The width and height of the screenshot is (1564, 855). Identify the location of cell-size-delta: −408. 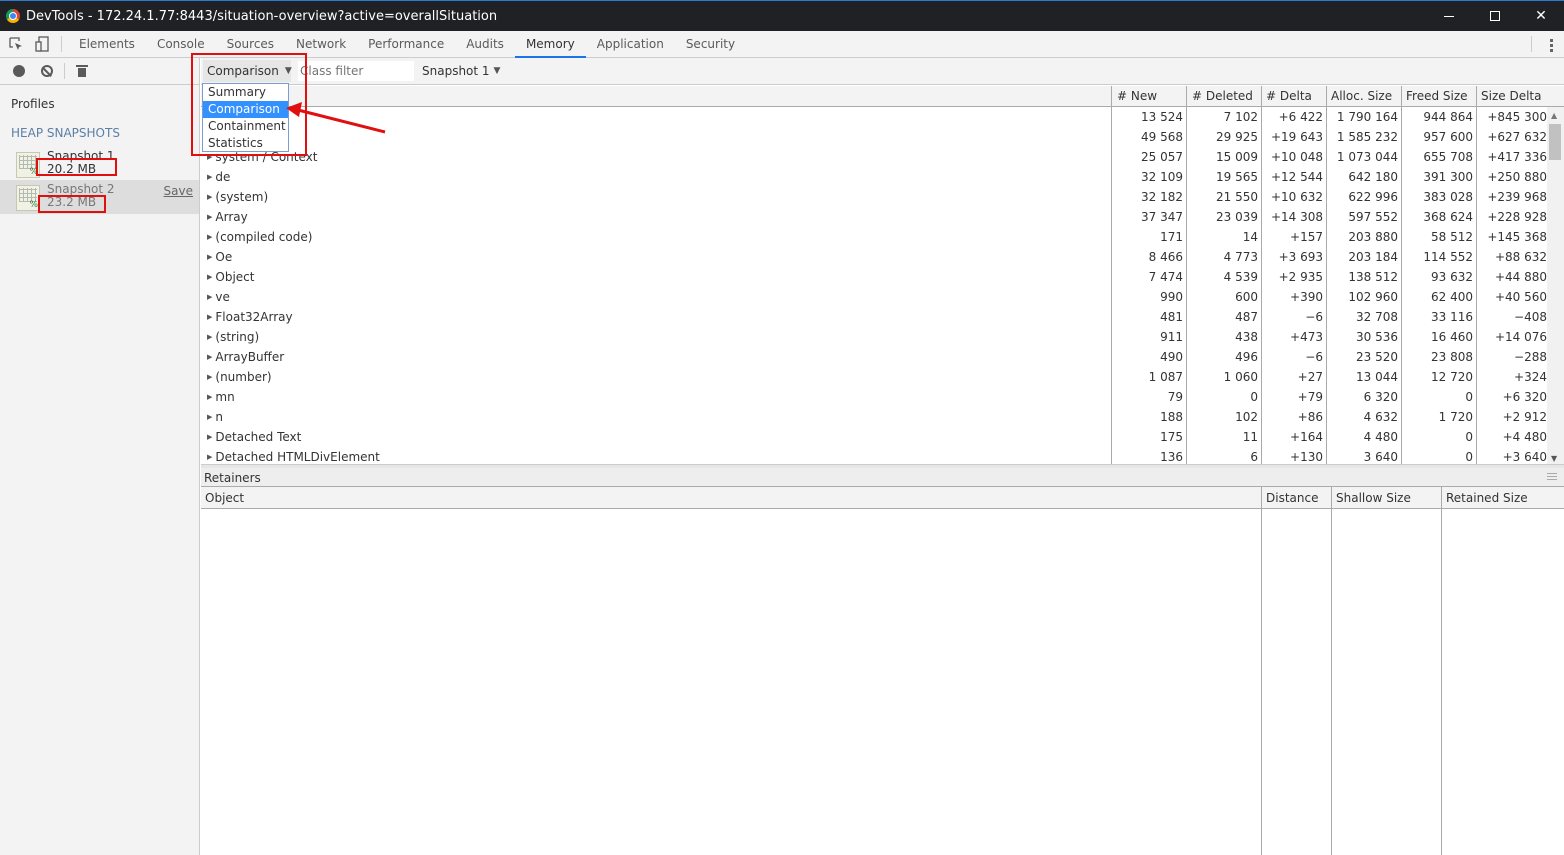
(1530, 317).